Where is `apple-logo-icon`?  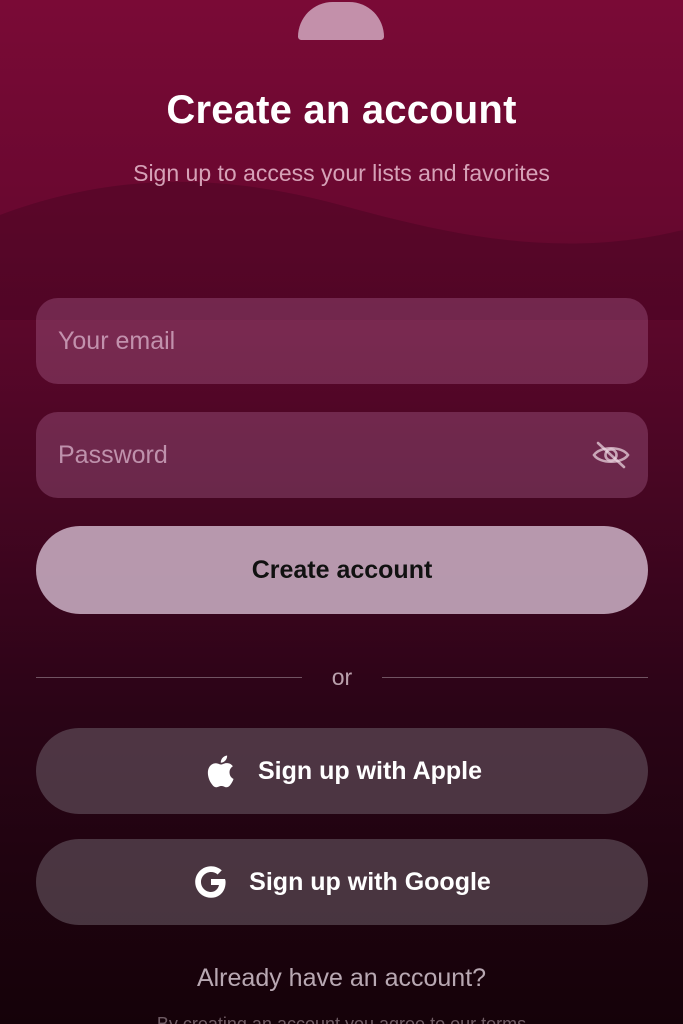 apple-logo-icon is located at coordinates (220, 771).